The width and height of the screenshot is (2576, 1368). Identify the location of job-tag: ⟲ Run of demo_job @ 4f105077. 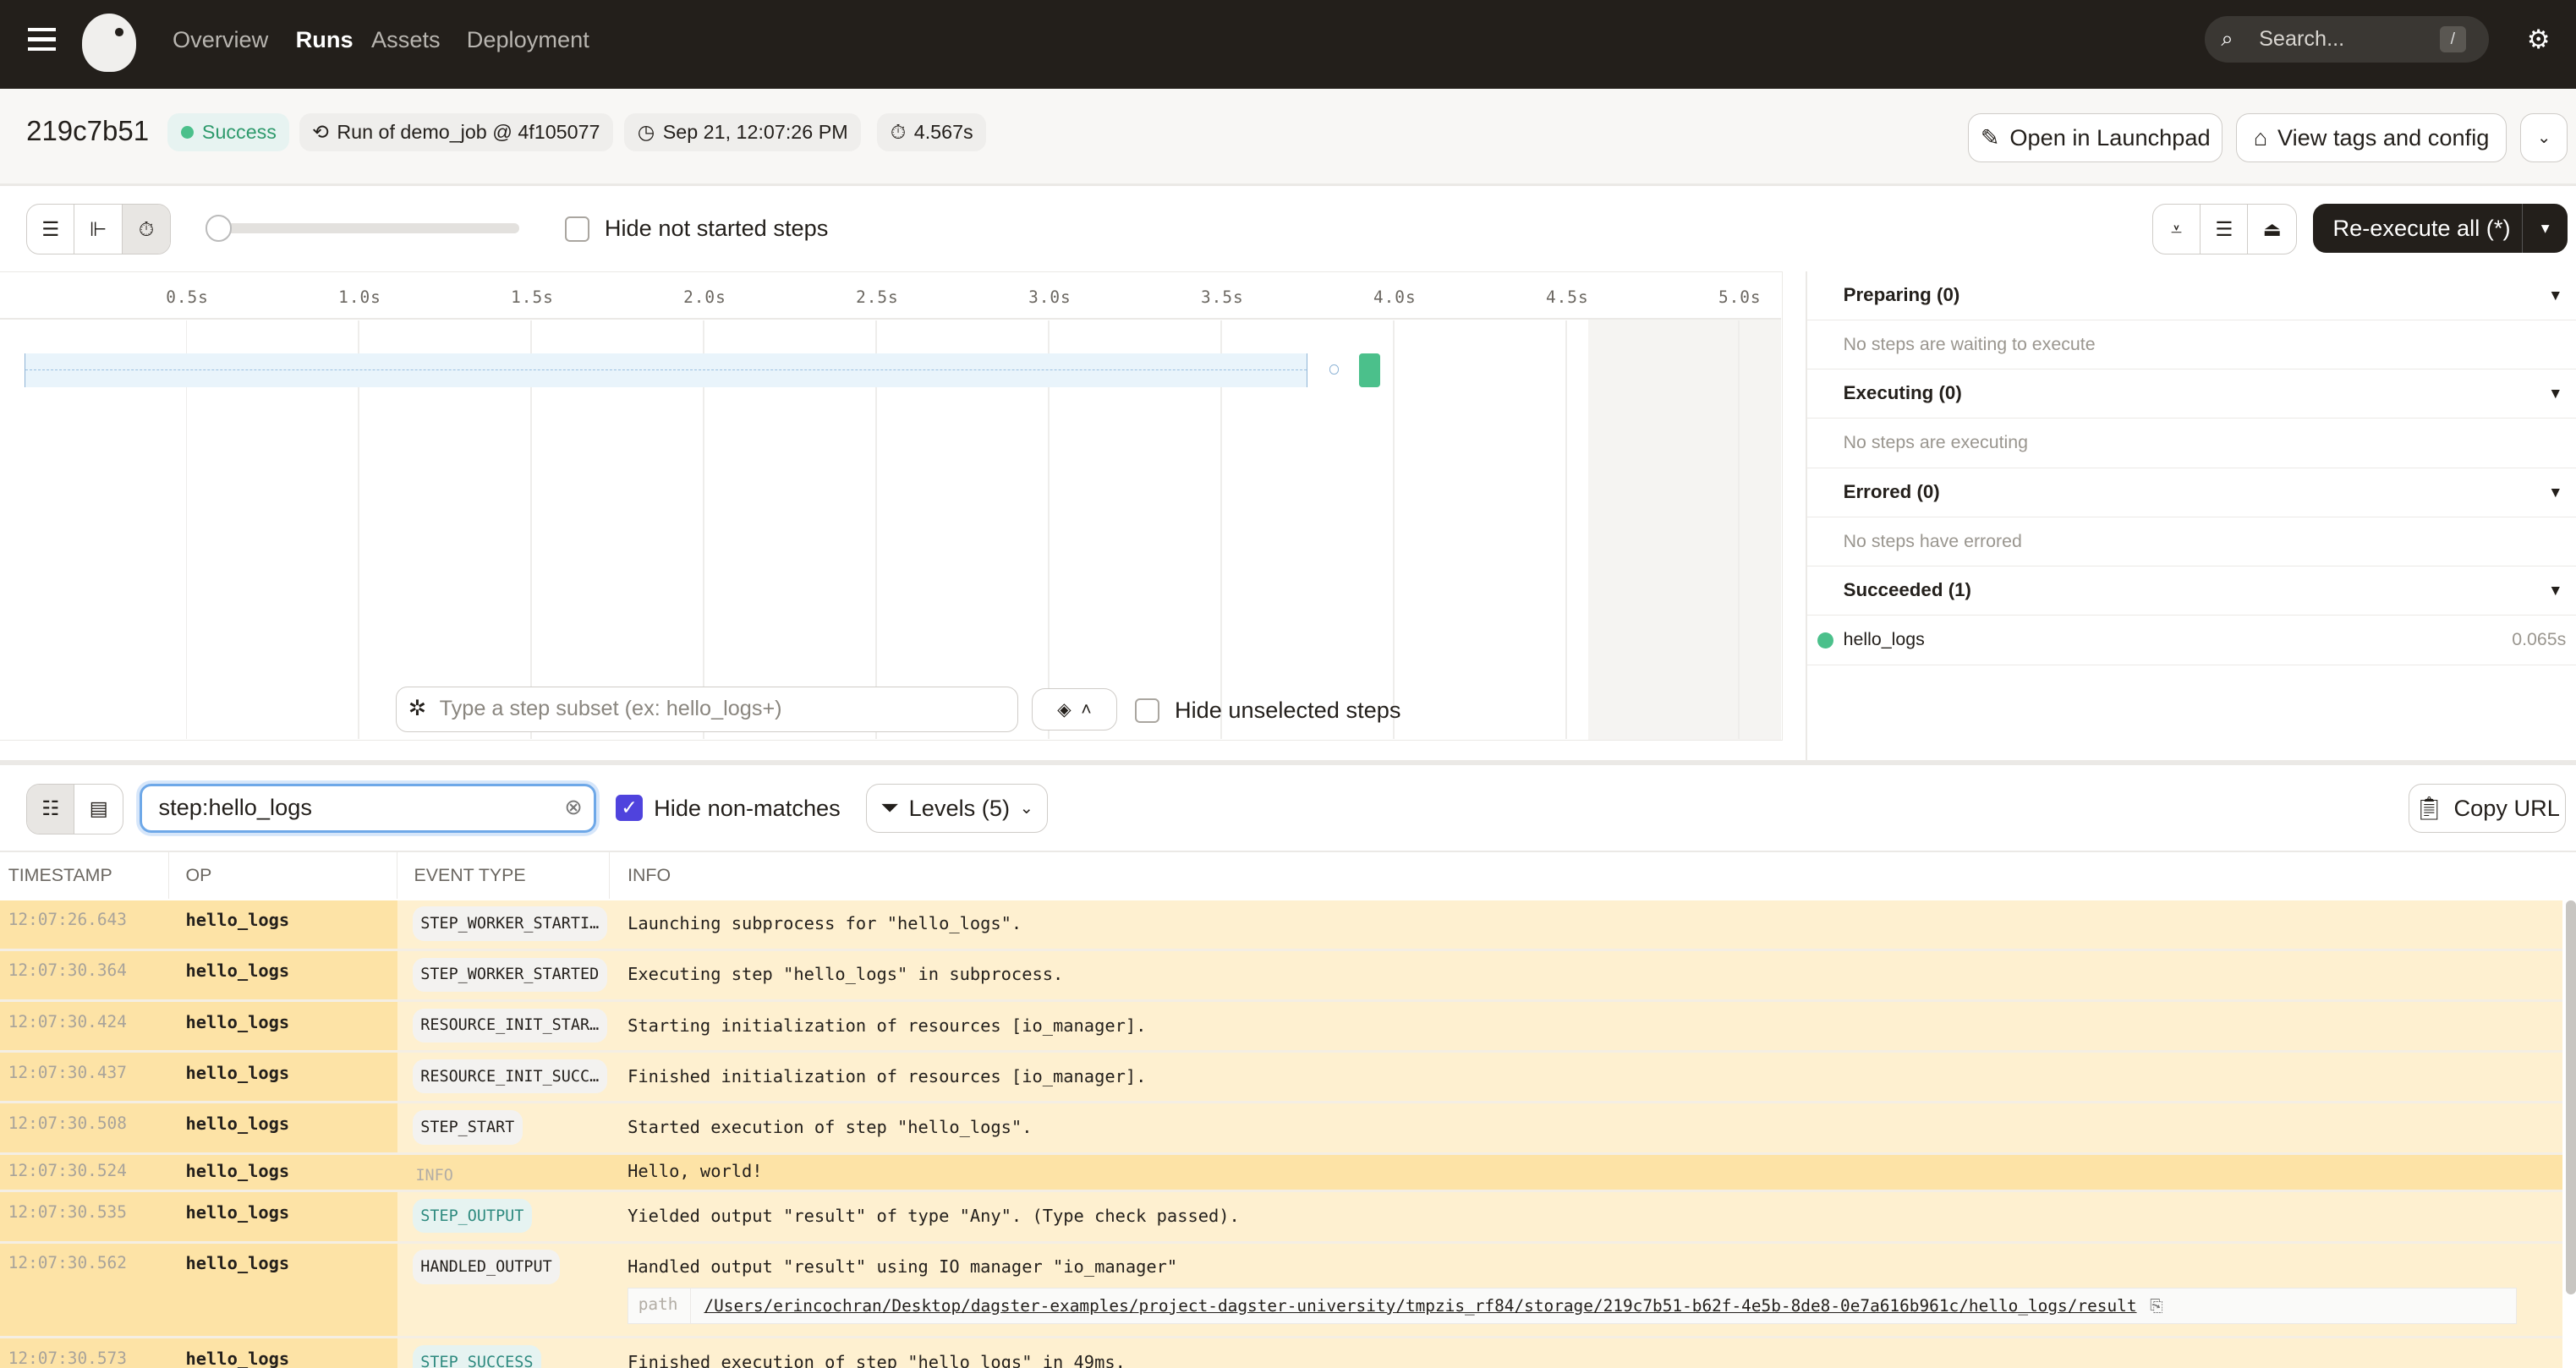
(456, 132).